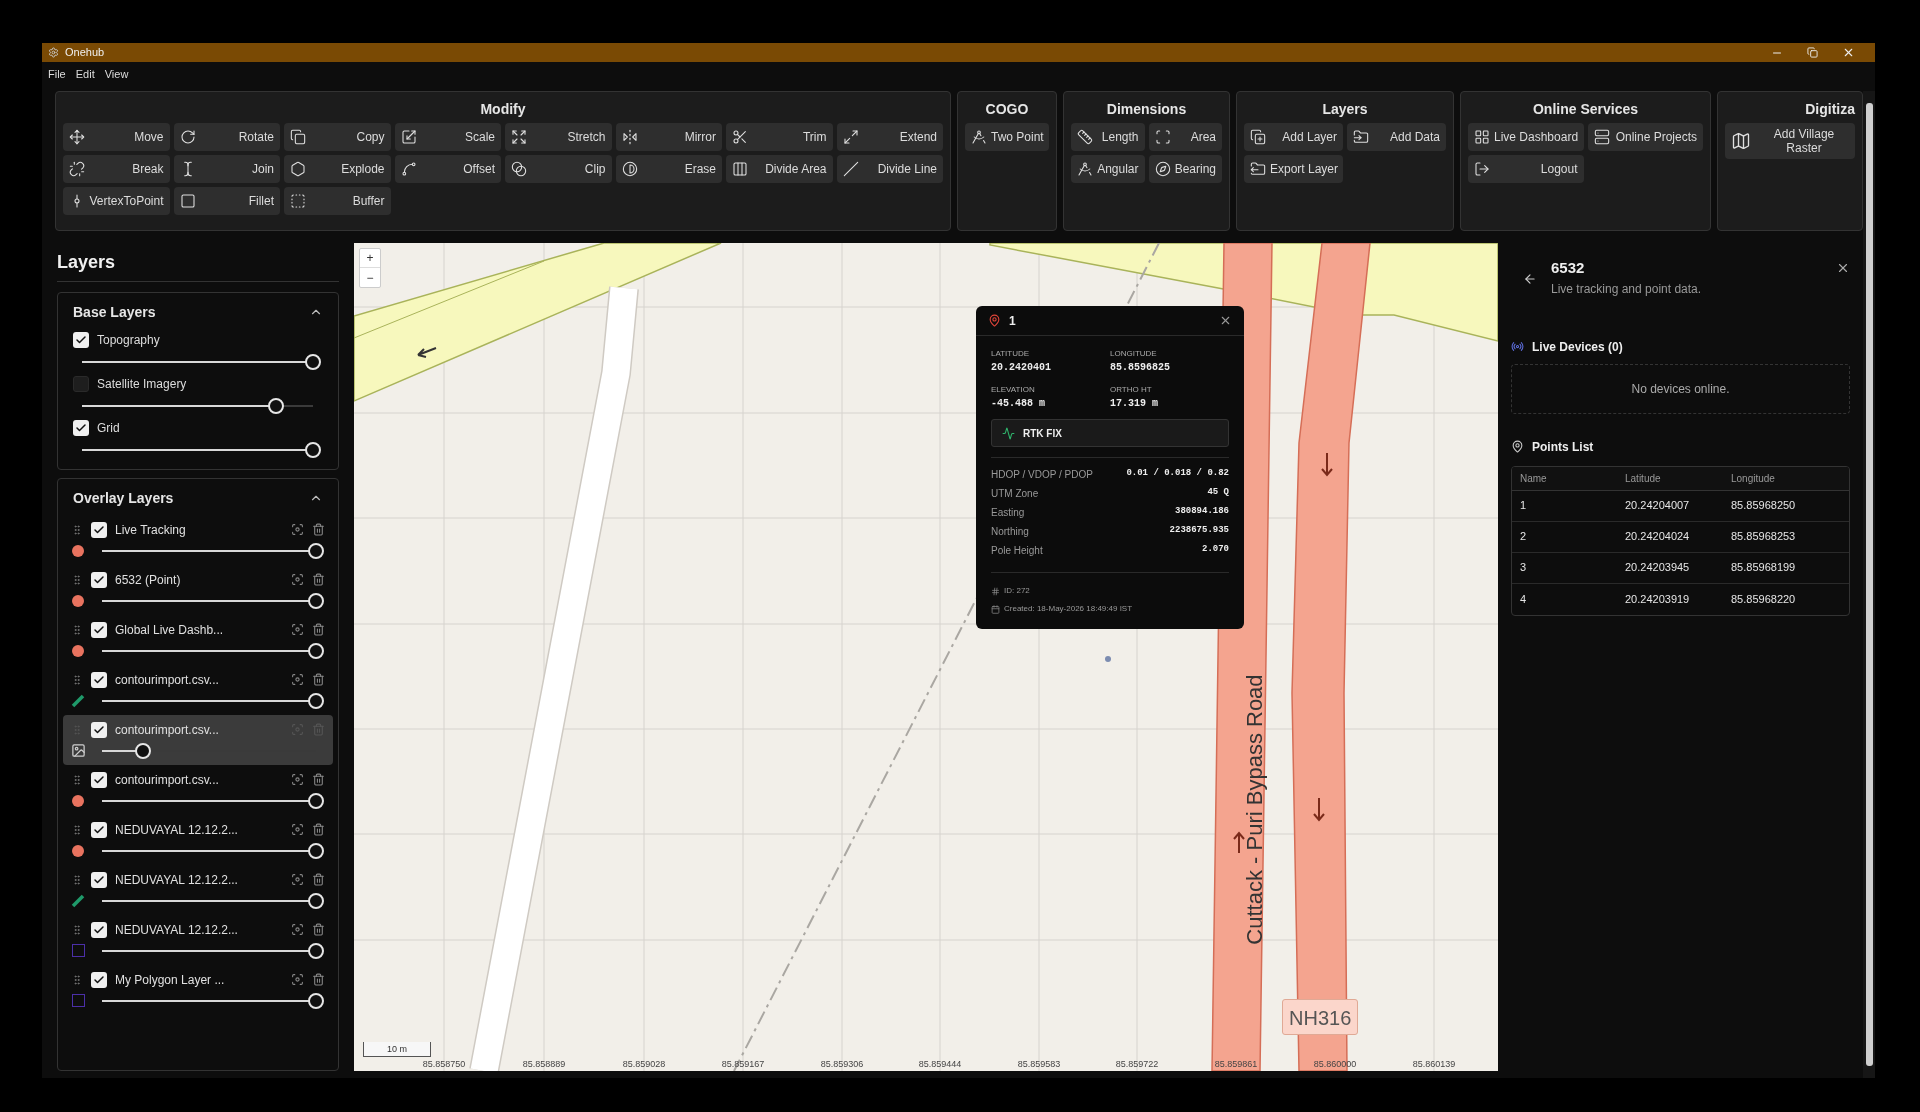 The image size is (1920, 1112). Describe the element at coordinates (198, 540) in the screenshot. I see `layer-row: Live Tracking` at that location.